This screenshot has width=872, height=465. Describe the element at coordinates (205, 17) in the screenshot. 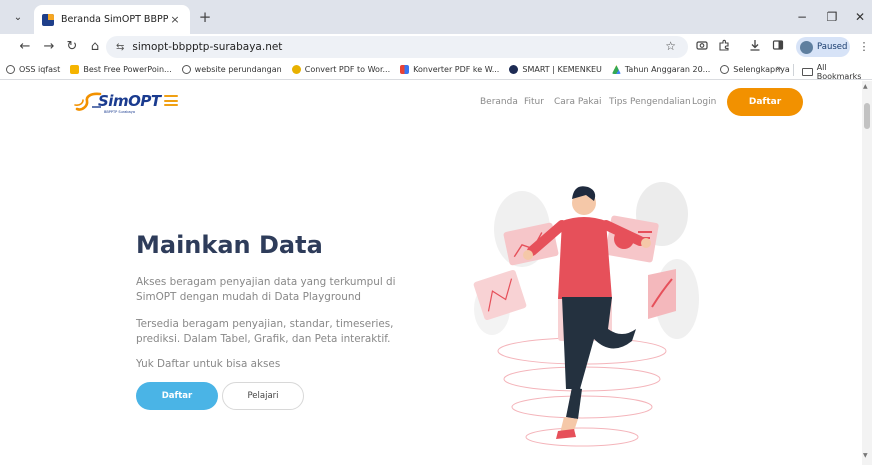

I see `new-tab-button: +` at that location.